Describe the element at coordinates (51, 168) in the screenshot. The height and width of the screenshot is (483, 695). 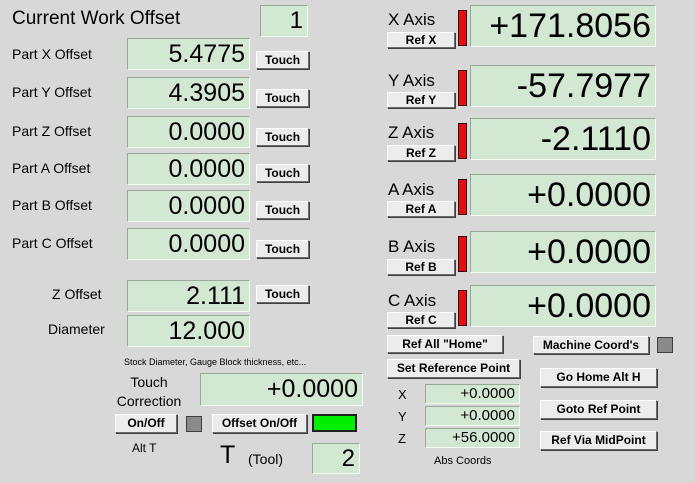
I see `part-a-offset-label: Part A Offset` at that location.